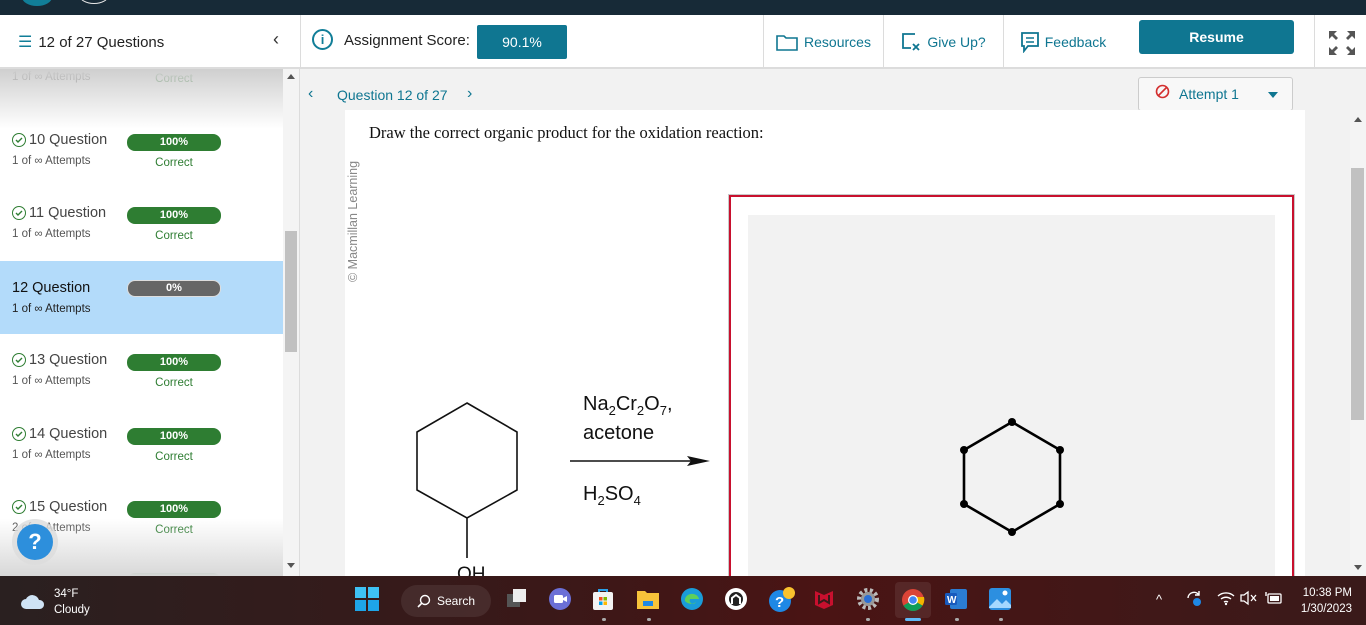 The height and width of the screenshot is (625, 1366). I want to click on photos-icon, so click(1001, 600).